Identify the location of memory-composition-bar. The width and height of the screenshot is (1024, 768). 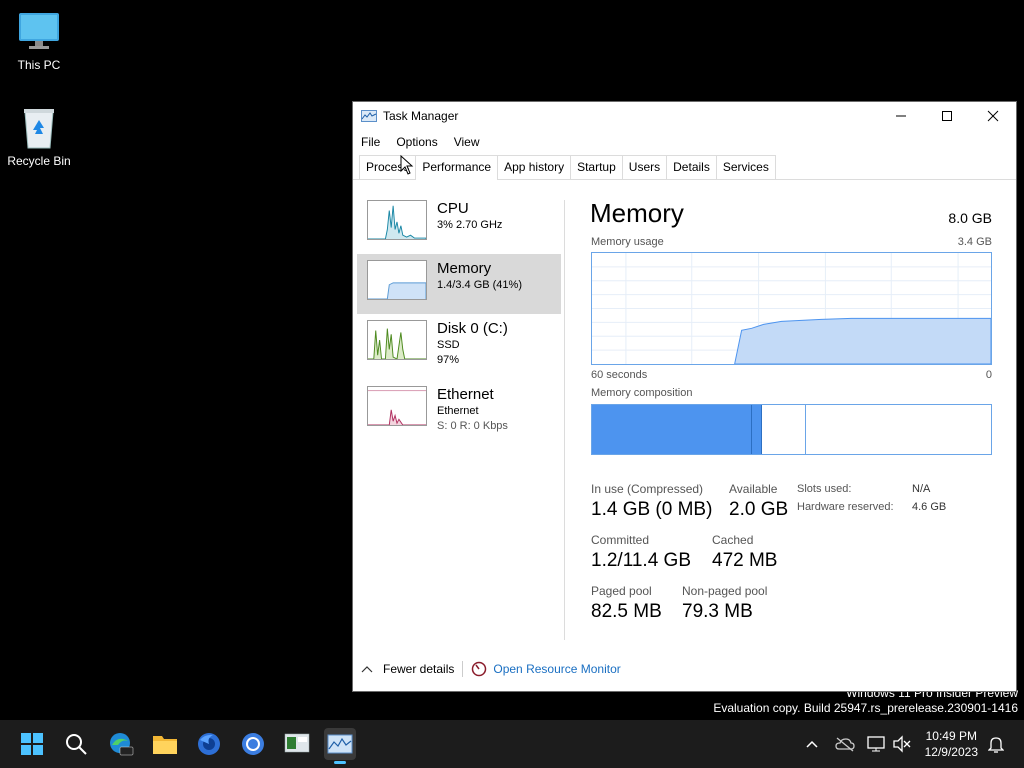
(791, 429).